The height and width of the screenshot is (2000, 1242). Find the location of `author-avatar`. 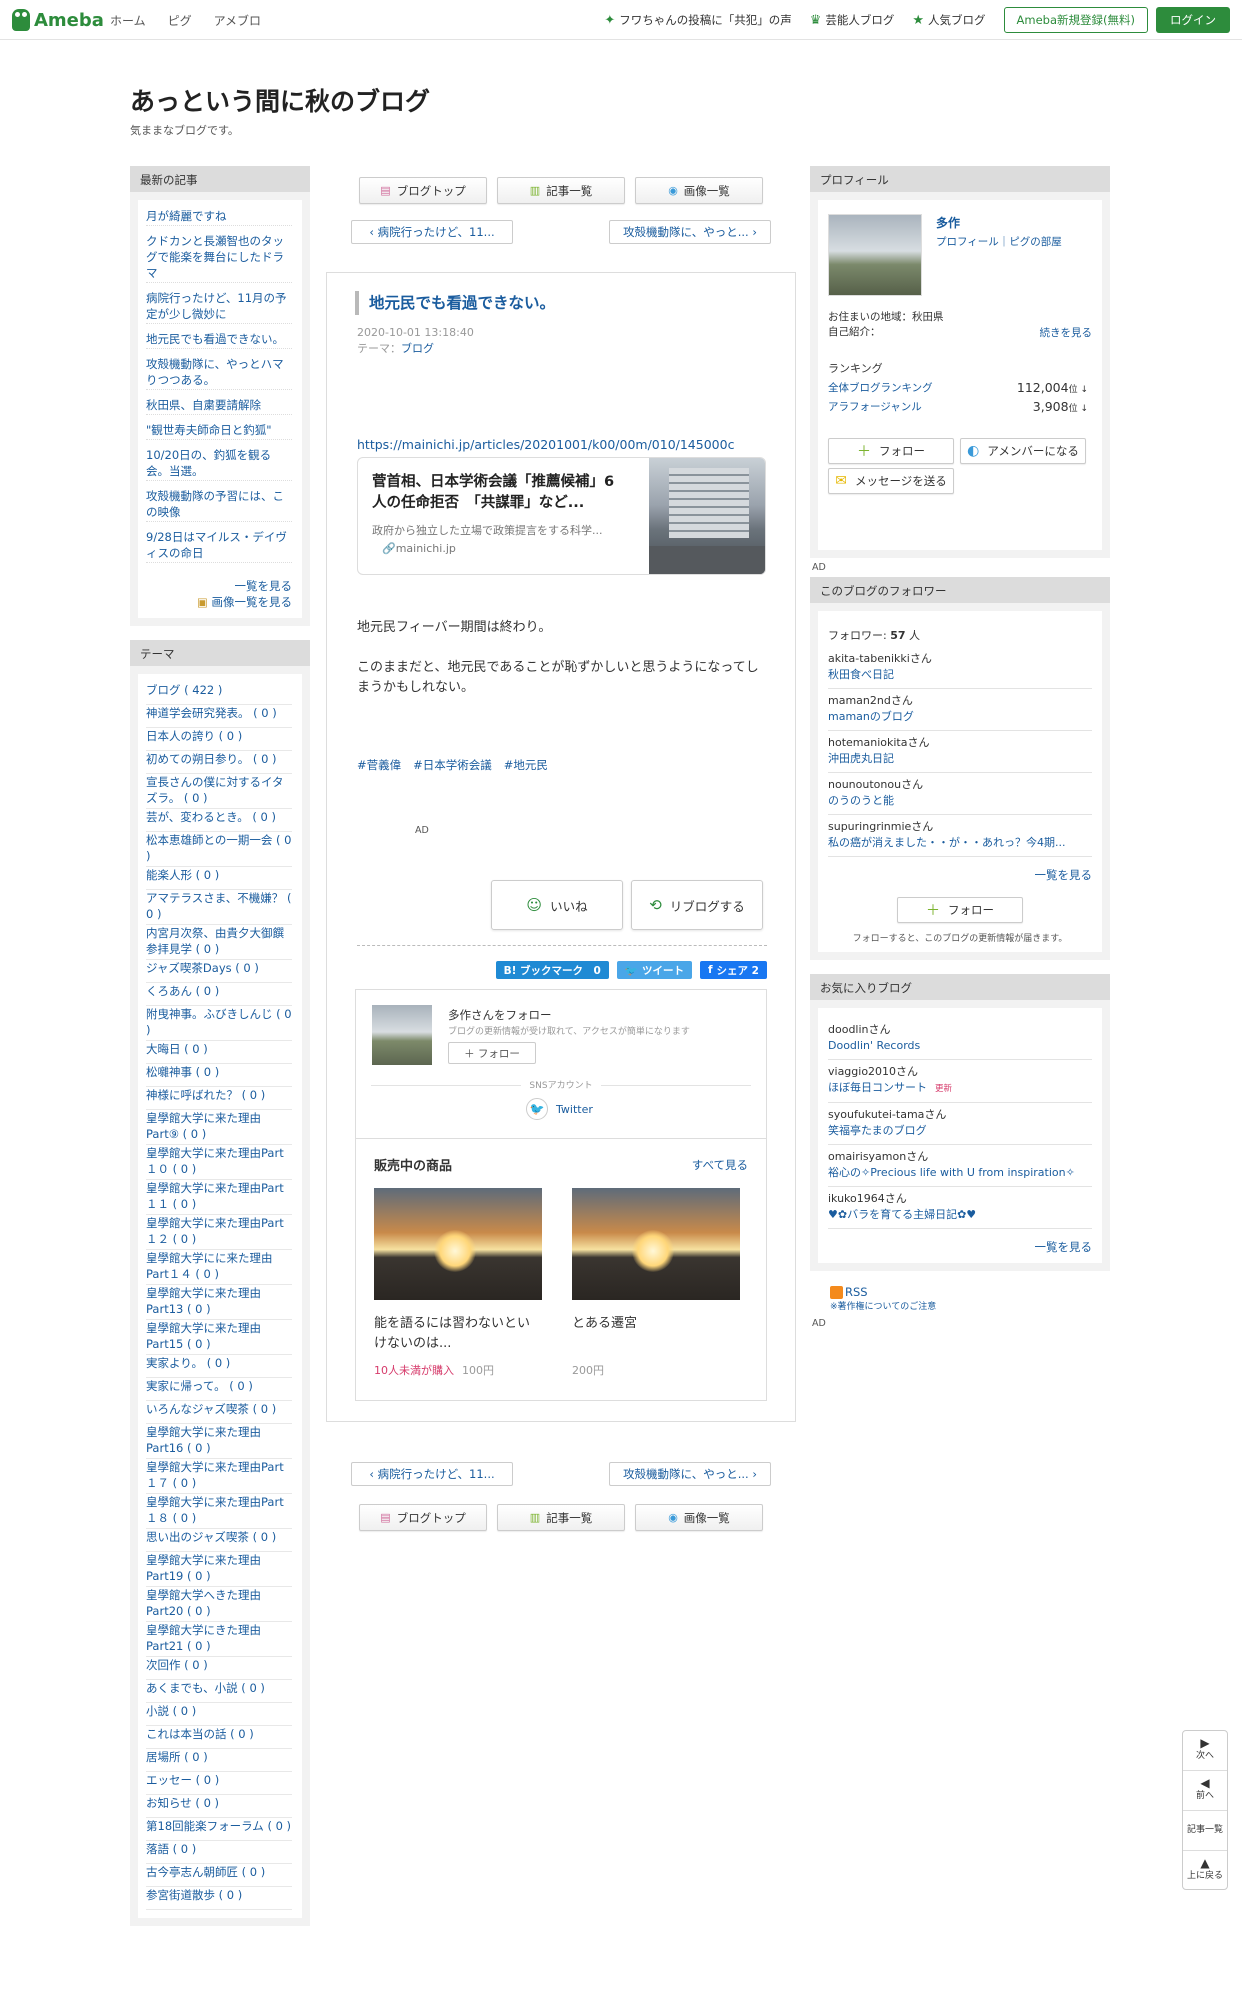

author-avatar is located at coordinates (402, 1035).